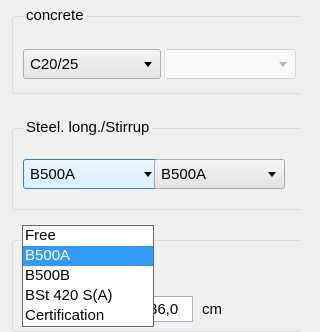 This screenshot has height=332, width=320. What do you see at coordinates (54, 64) in the screenshot?
I see `concrete-grade-value: C20/25` at bounding box center [54, 64].